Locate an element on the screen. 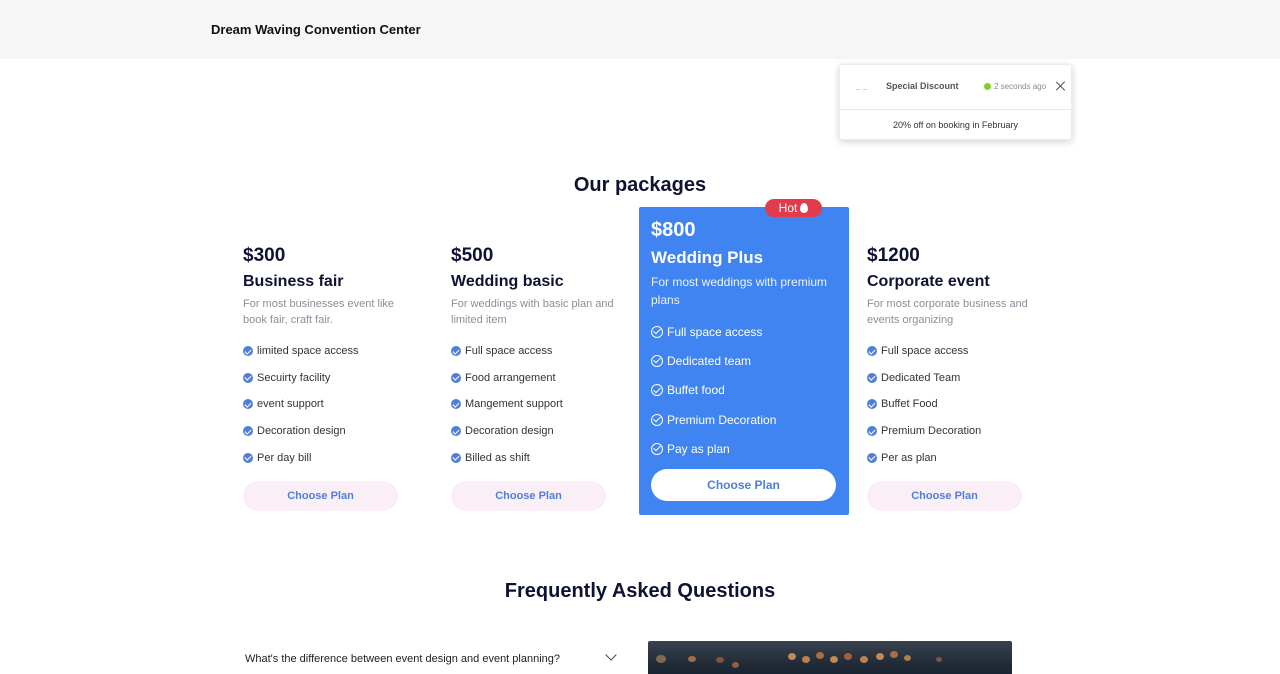  notification-header: Special Discount 2 seconds ago is located at coordinates (955, 87).